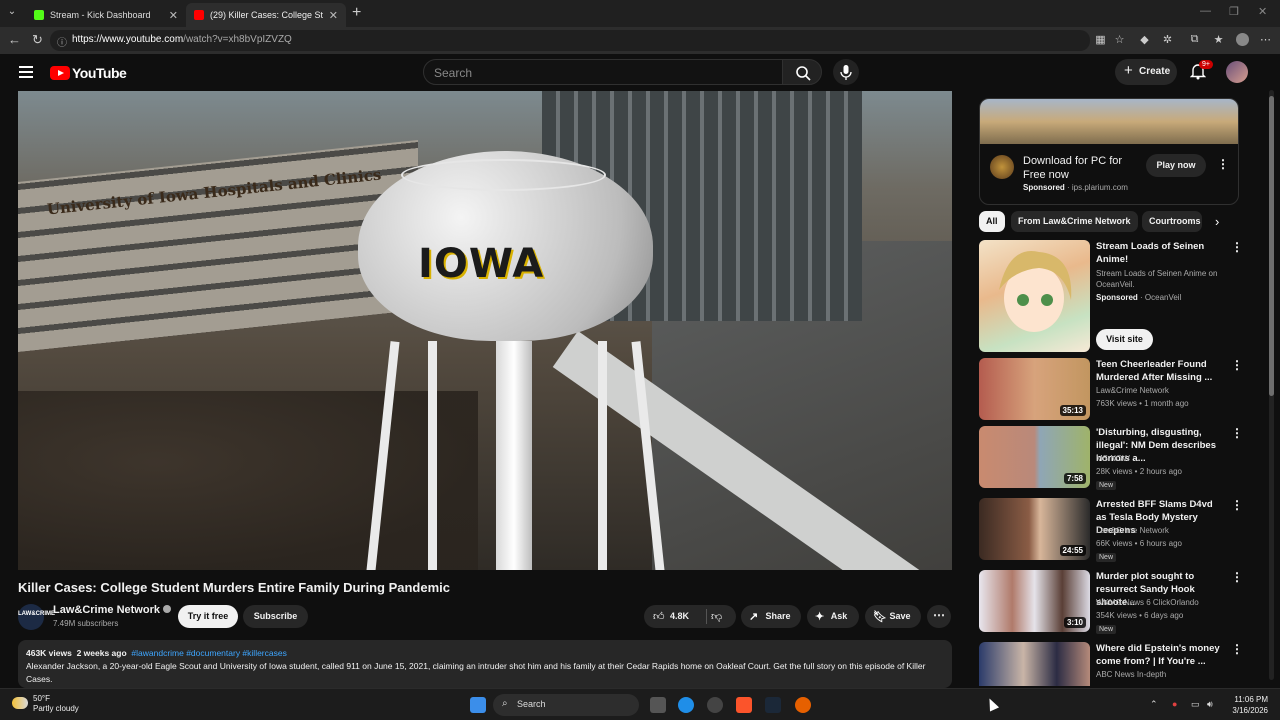 This screenshot has height=720, width=1280. Describe the element at coordinates (1210, 704) in the screenshot. I see `volume-icon: 🔊︎` at that location.